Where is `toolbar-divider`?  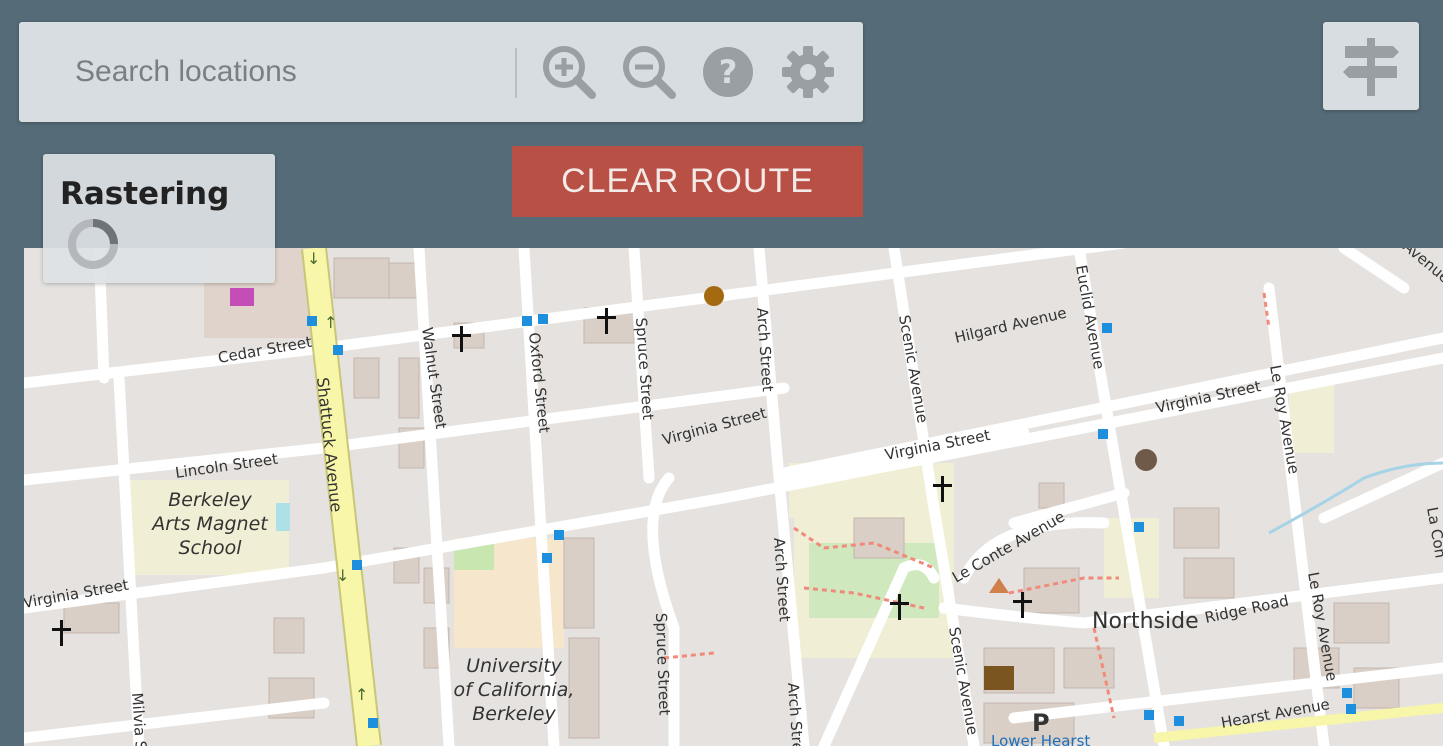 toolbar-divider is located at coordinates (516, 73).